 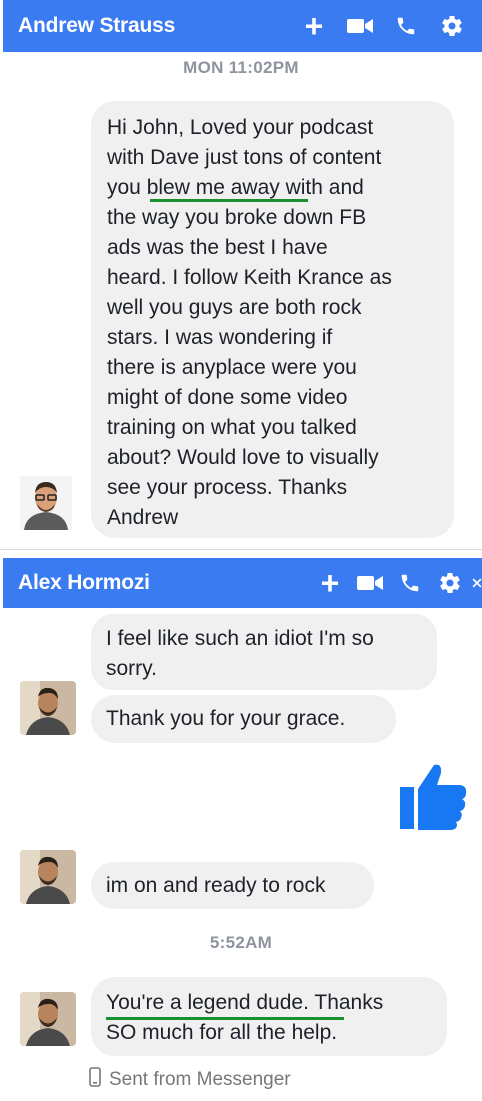 I want to click on message-timestamp: 5:52AM, so click(x=241, y=942).